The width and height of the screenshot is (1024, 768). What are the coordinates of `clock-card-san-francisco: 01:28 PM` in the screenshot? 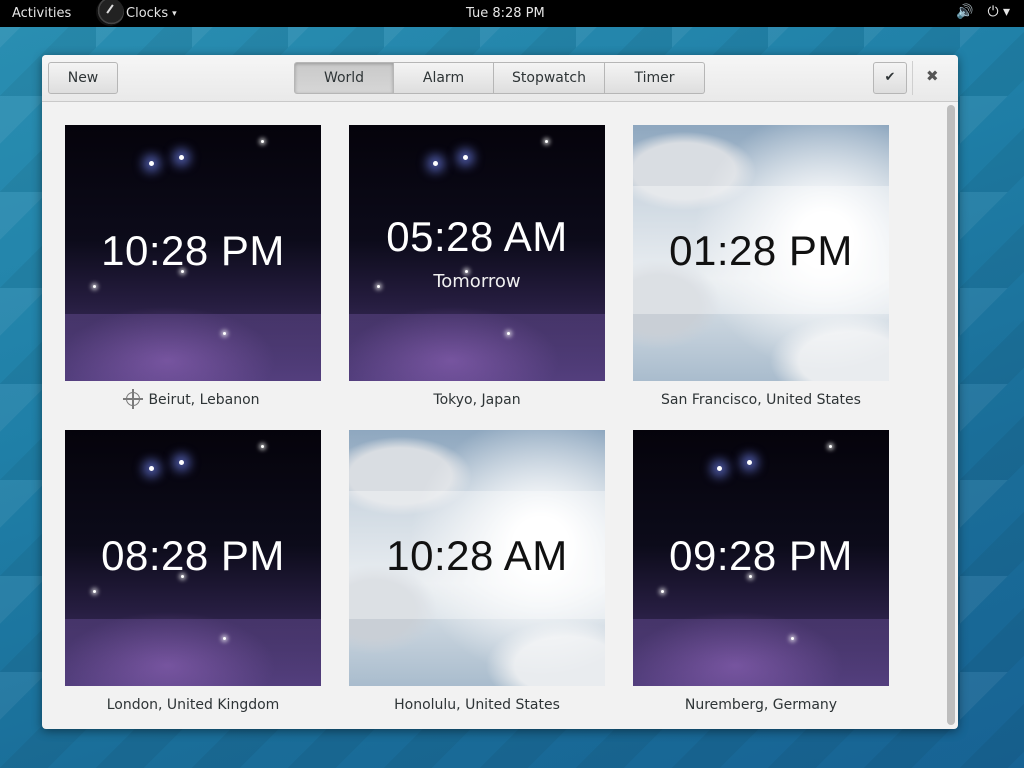 It's located at (761, 253).